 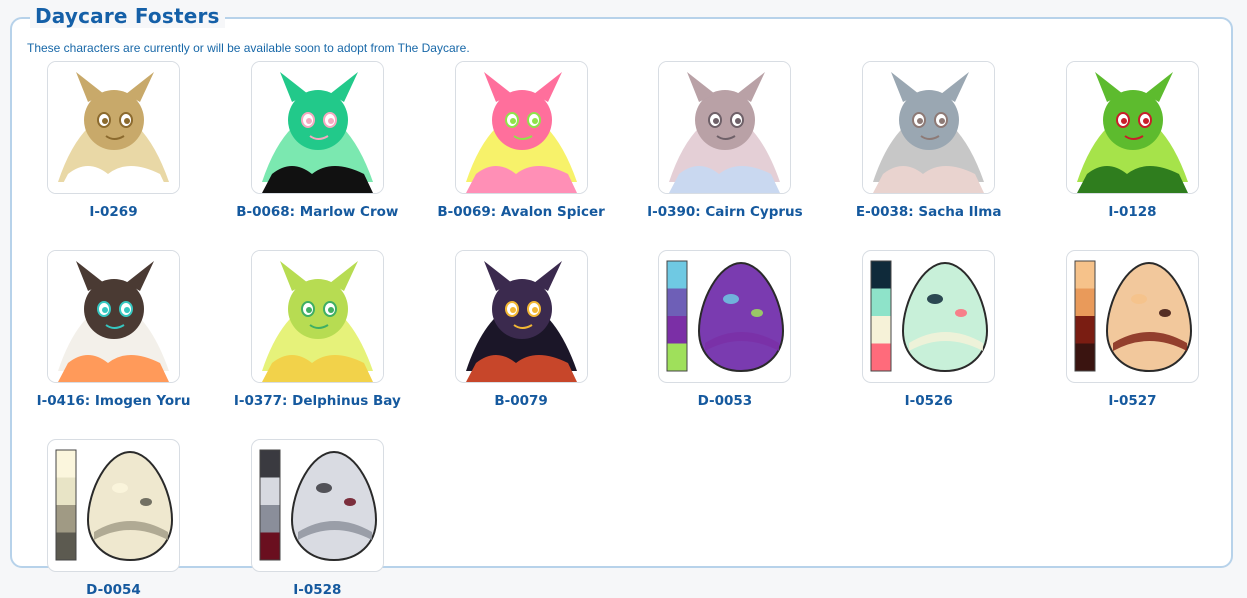 What do you see at coordinates (725, 401) in the screenshot?
I see `foster-label: D-0053` at bounding box center [725, 401].